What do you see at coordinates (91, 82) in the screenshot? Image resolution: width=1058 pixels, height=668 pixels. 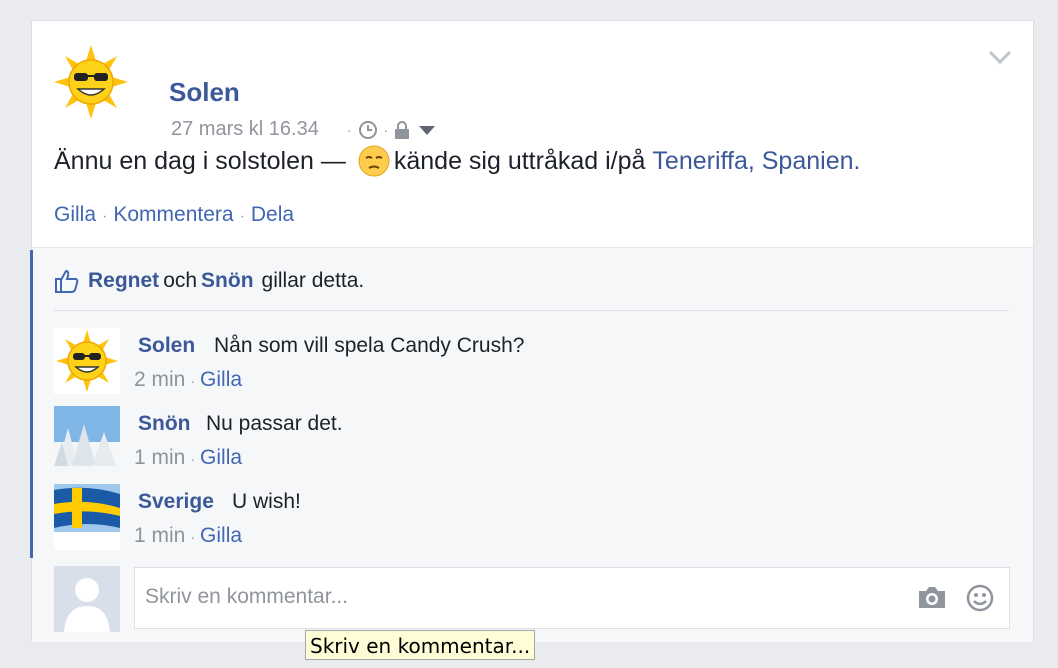 I see `author-avatar` at bounding box center [91, 82].